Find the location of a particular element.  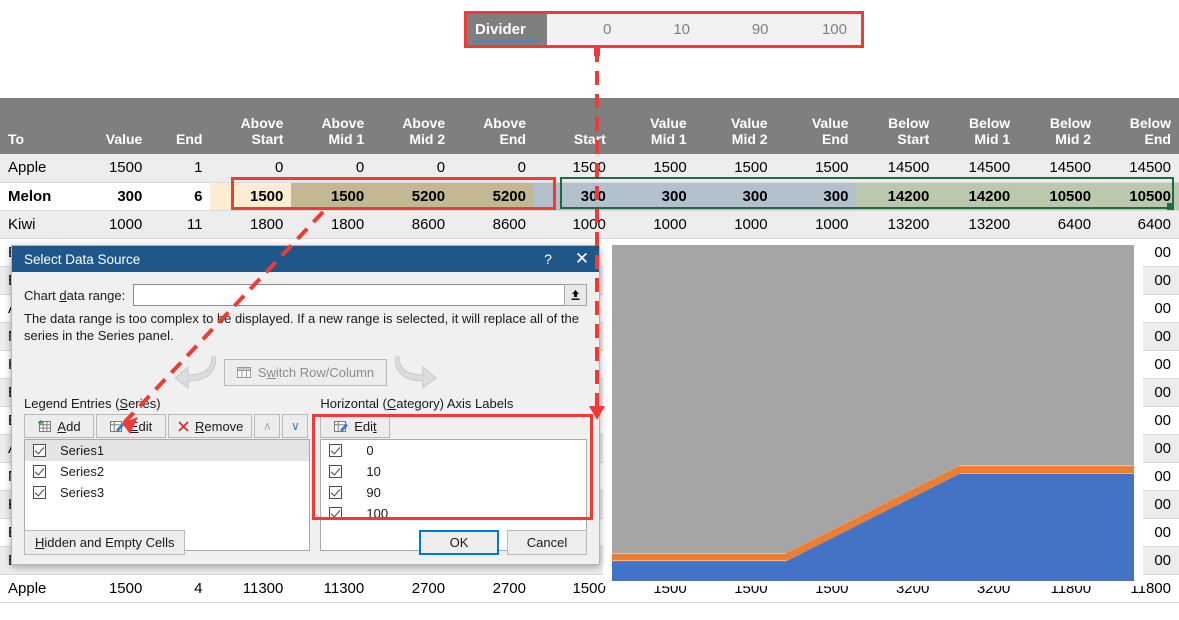

column-header-to: To is located at coordinates (39, 126).